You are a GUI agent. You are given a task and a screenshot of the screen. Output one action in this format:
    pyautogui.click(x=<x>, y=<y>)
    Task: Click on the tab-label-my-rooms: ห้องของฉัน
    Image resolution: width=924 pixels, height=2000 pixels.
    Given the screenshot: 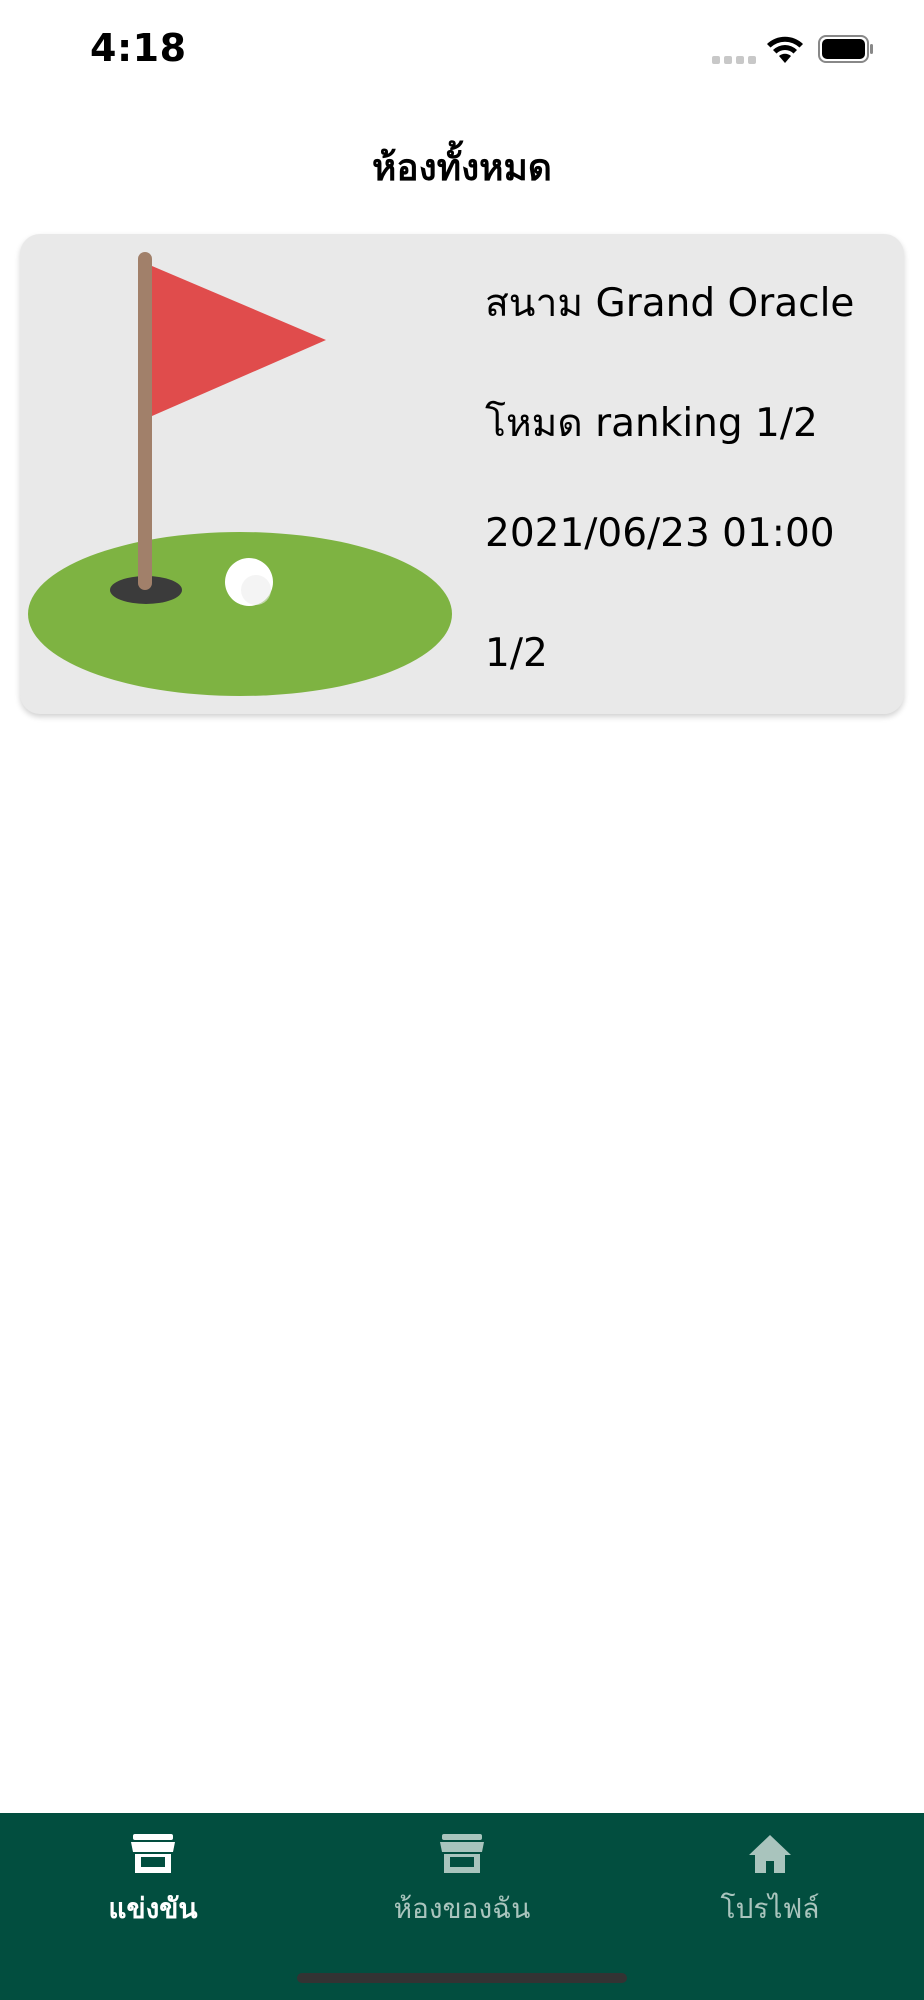 What is the action you would take?
    pyautogui.click(x=462, y=1908)
    